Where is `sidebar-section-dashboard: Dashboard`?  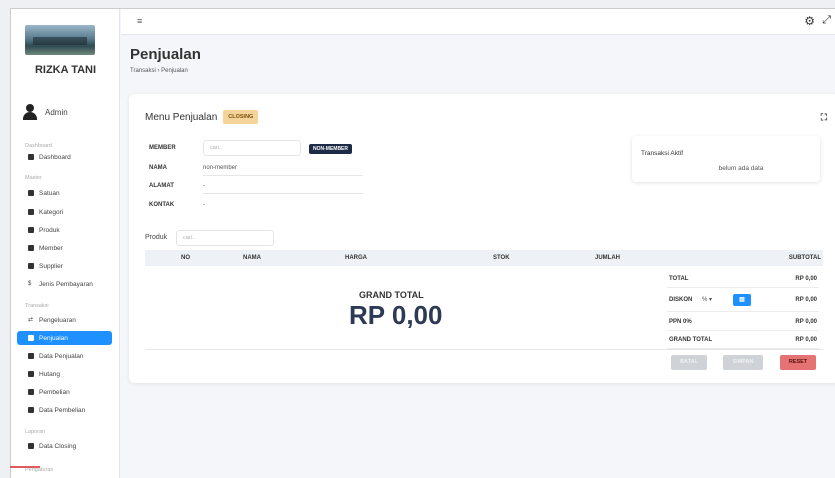
sidebar-section-dashboard: Dashboard is located at coordinates (38, 146).